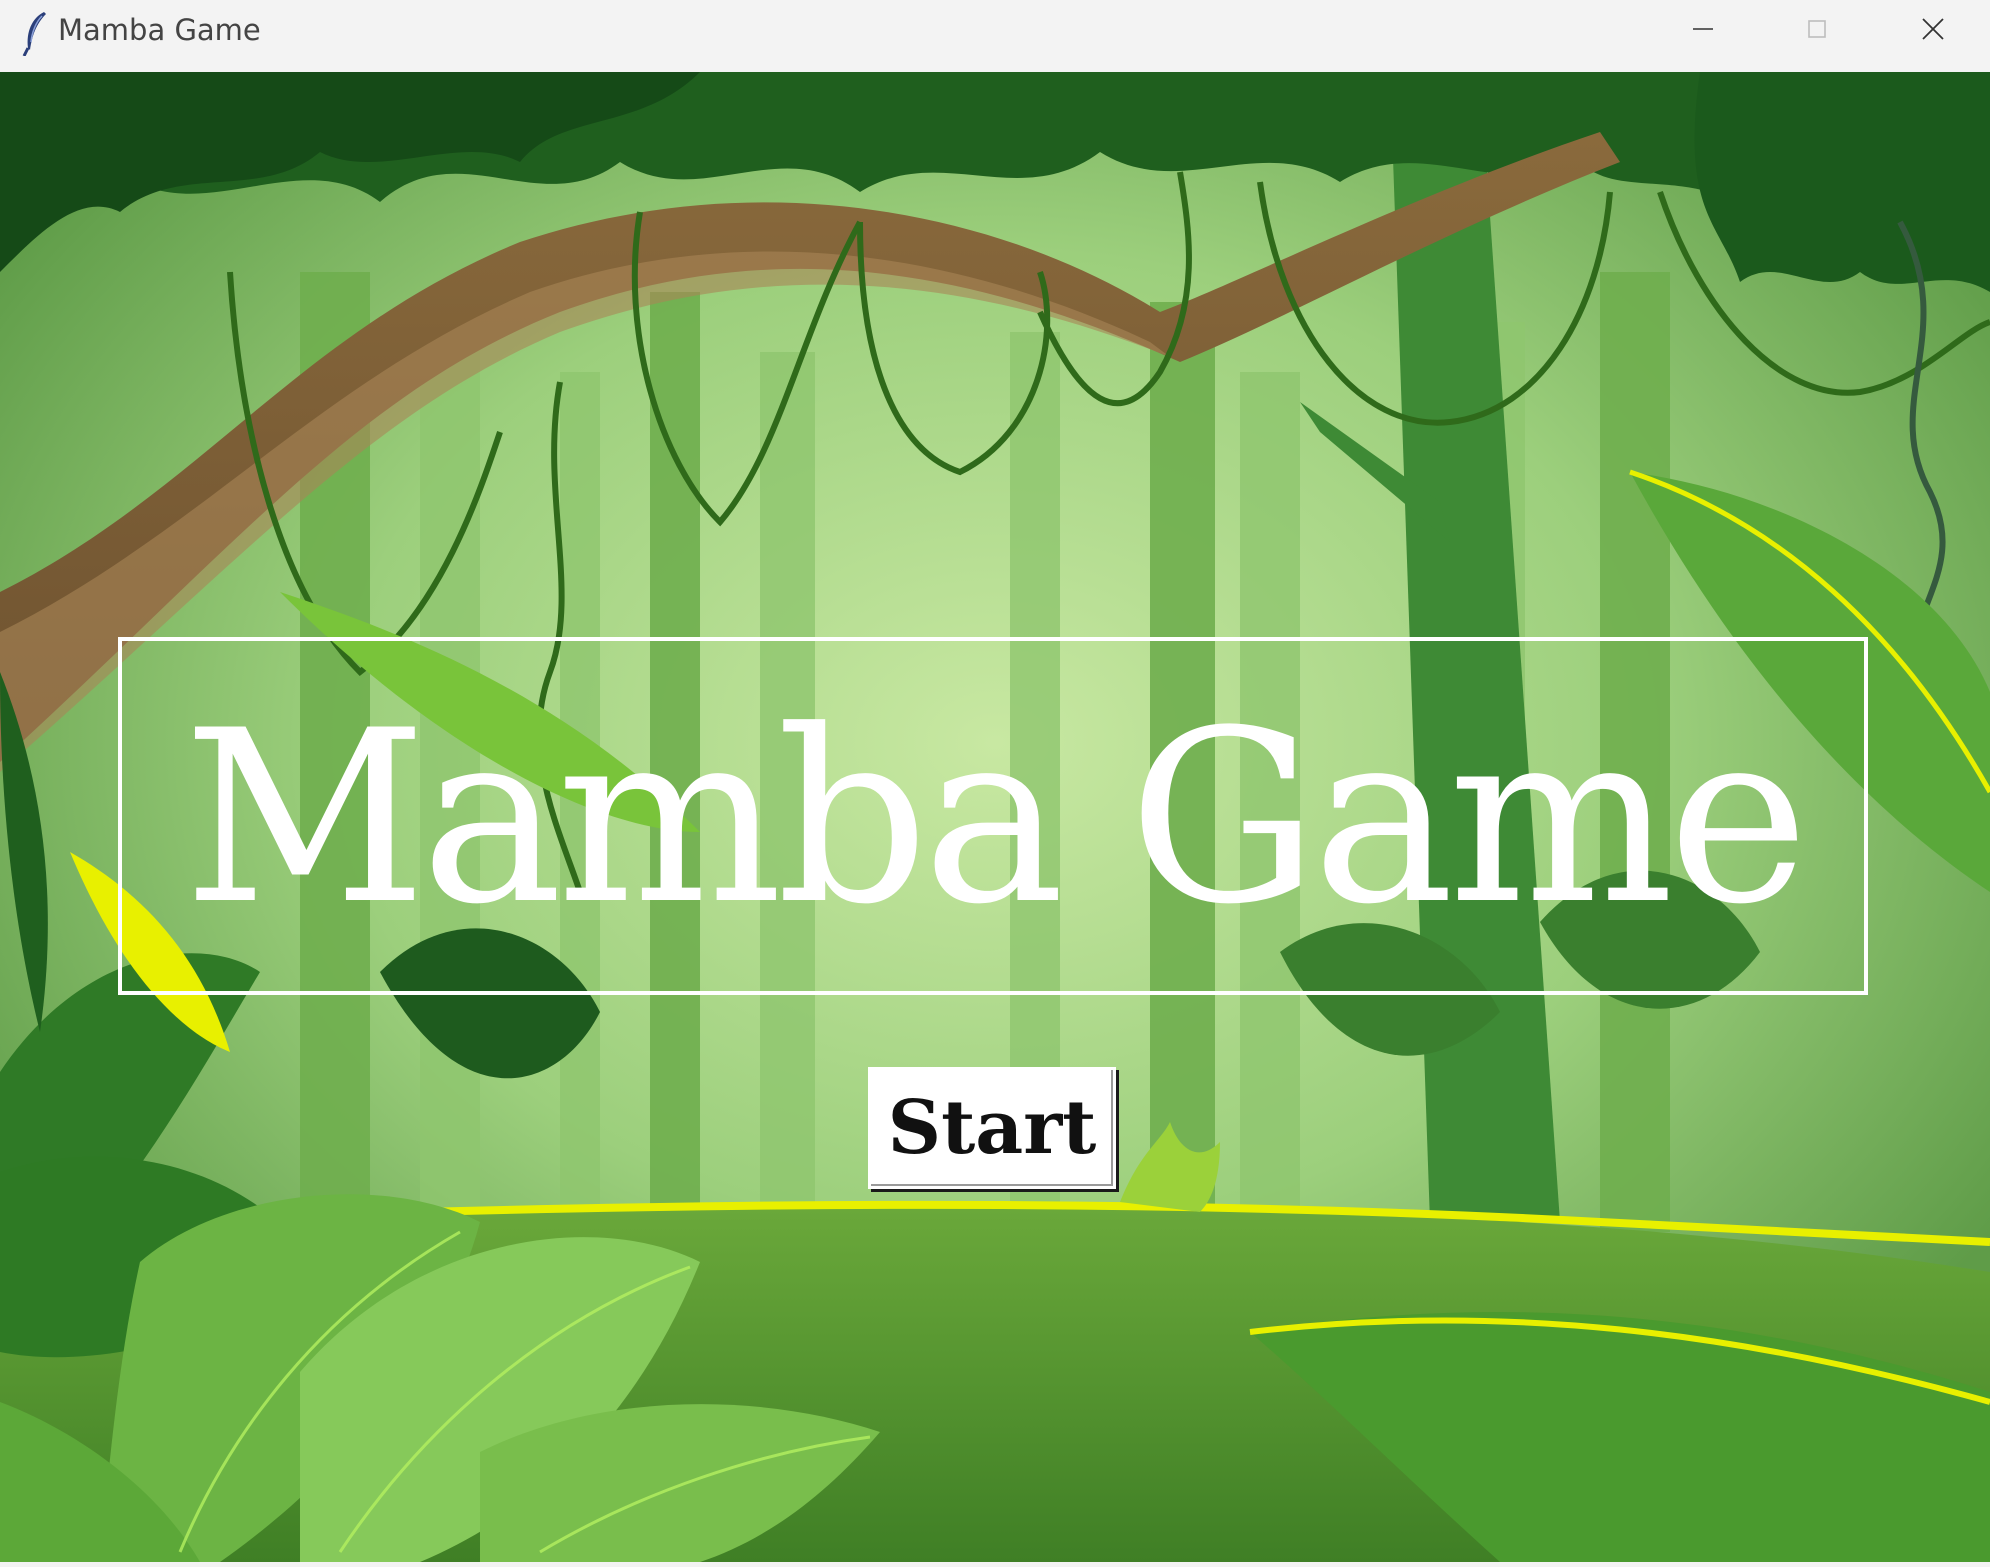 The image size is (1990, 1567). I want to click on close-button, so click(1933, 29).